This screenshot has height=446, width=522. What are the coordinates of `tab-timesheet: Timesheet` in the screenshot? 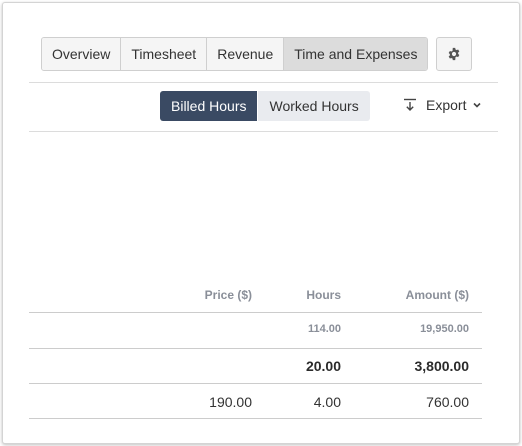 It's located at (164, 54).